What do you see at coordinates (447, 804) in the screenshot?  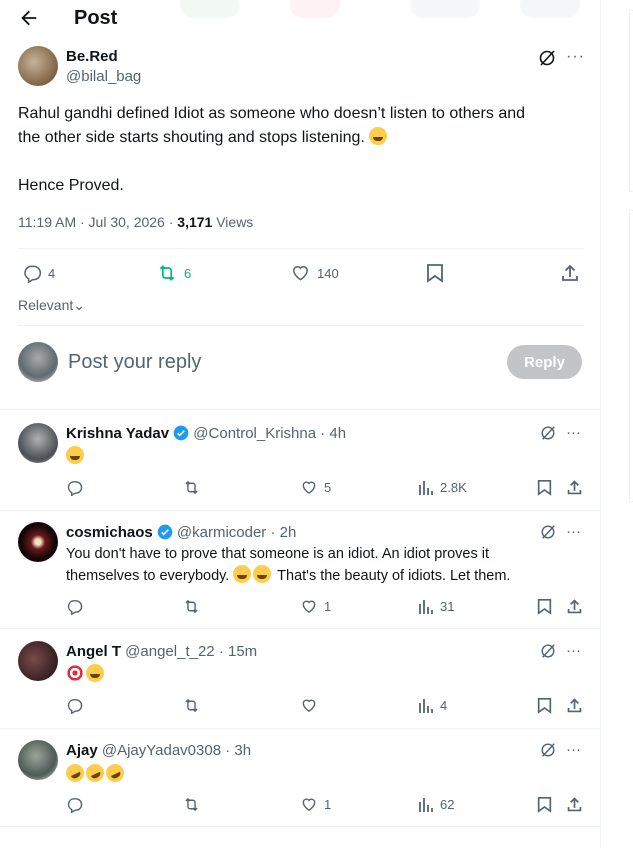 I see `views-count: 62` at bounding box center [447, 804].